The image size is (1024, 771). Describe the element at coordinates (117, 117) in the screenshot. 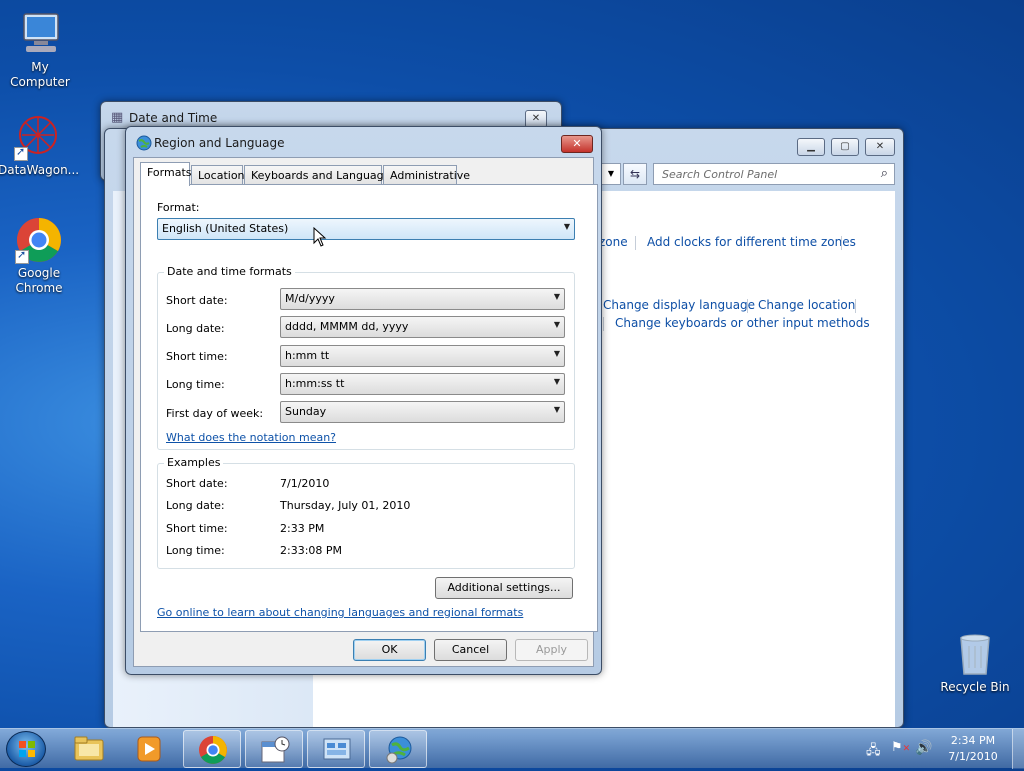

I see `clock-window-icon: ▦` at that location.